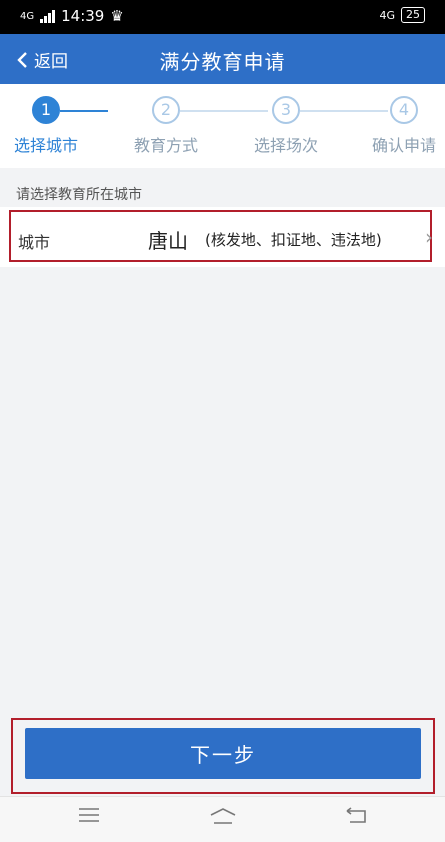 This screenshot has width=445, height=842. I want to click on step-4-label: 确认申请, so click(403, 145).